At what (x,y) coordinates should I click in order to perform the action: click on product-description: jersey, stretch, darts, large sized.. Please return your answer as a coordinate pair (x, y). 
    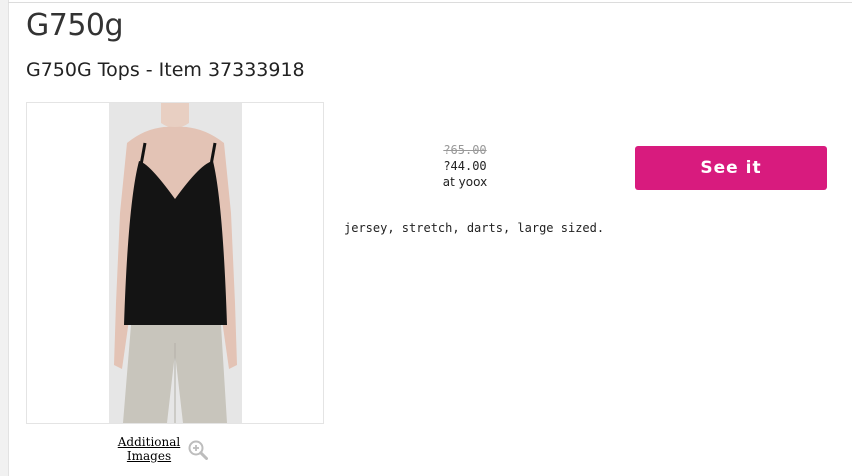
    Looking at the image, I should click on (474, 228).